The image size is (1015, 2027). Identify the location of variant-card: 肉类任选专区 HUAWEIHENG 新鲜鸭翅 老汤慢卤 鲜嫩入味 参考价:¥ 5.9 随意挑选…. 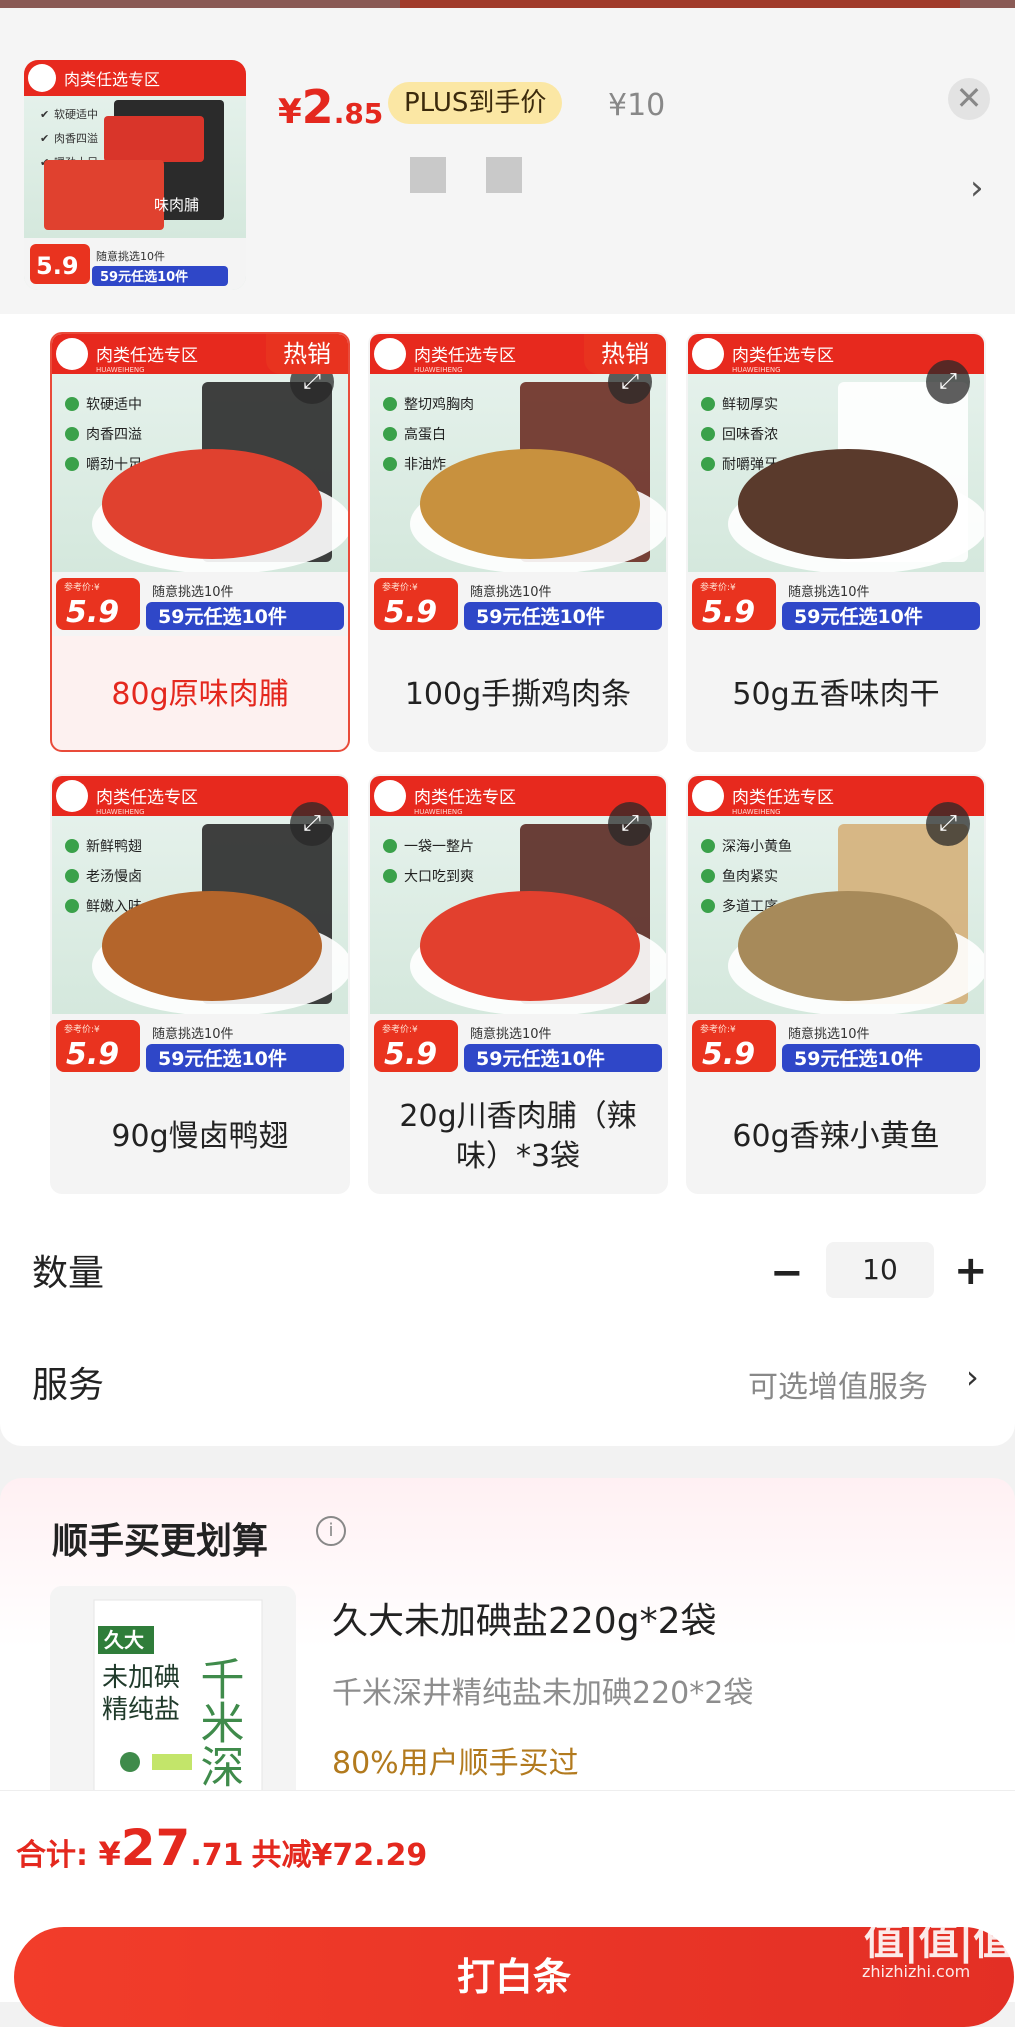
(200, 984).